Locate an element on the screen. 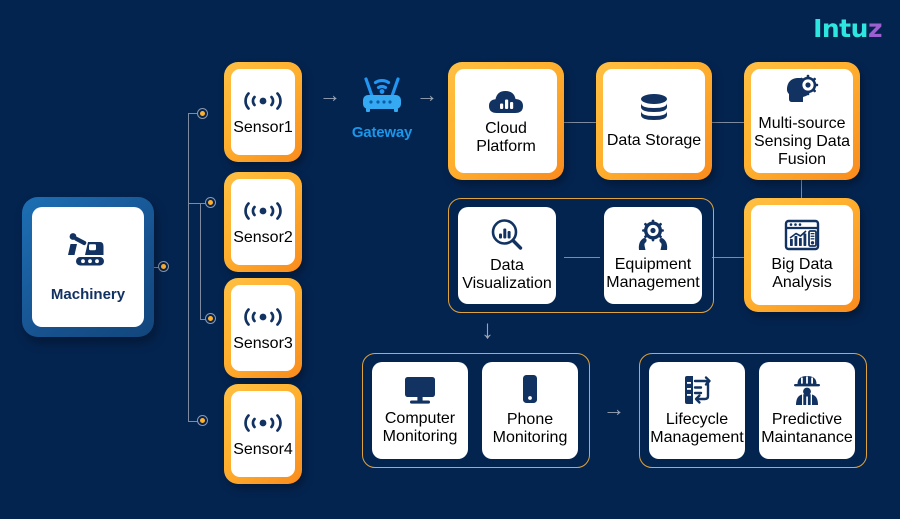  intuz-logo: Intuz is located at coordinates (847, 28).